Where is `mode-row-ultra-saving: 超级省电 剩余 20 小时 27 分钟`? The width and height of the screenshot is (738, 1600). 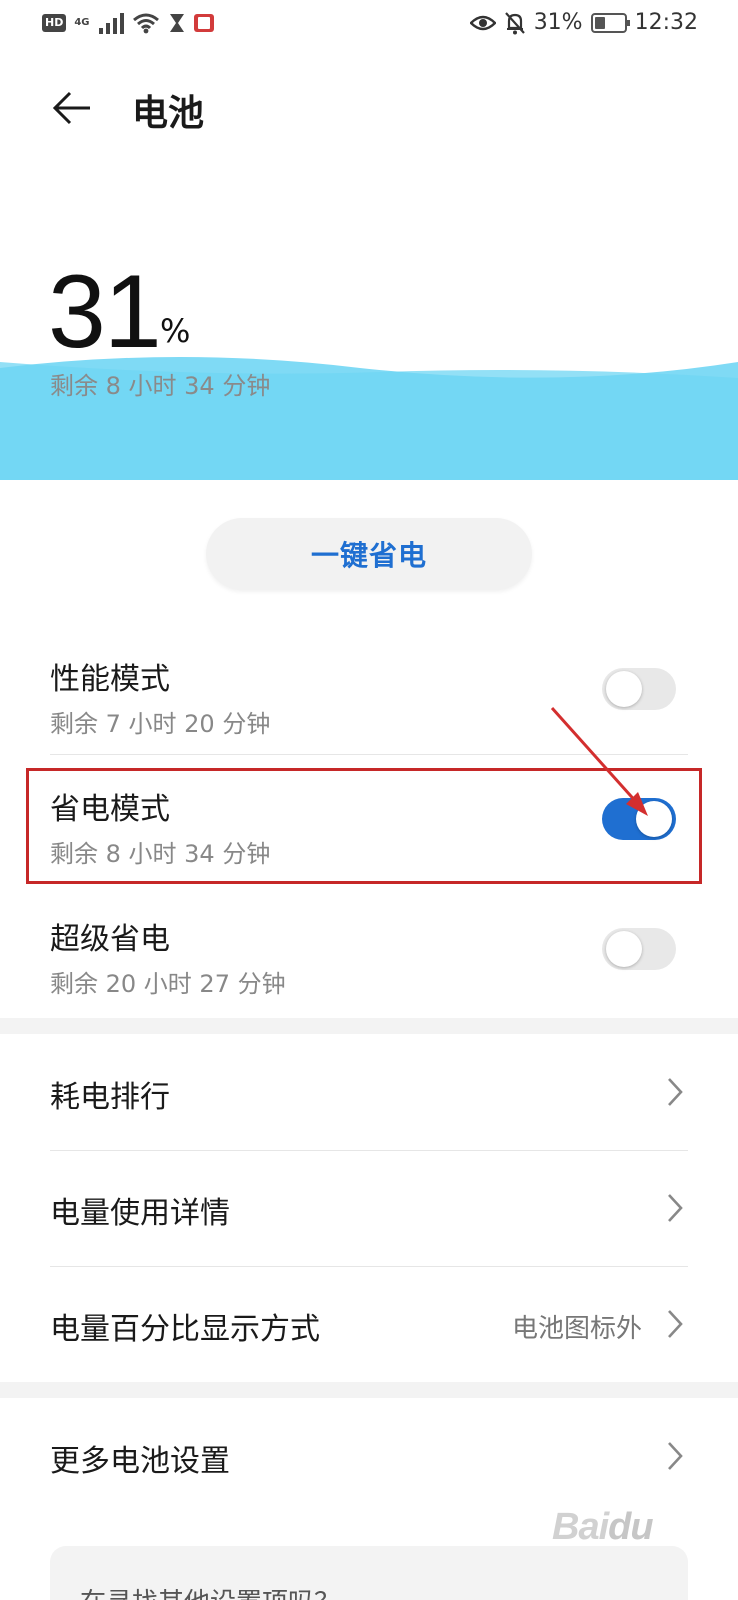
mode-row-ultra-saving: 超级省电 剩余 20 小时 27 分钟 is located at coordinates (369, 950).